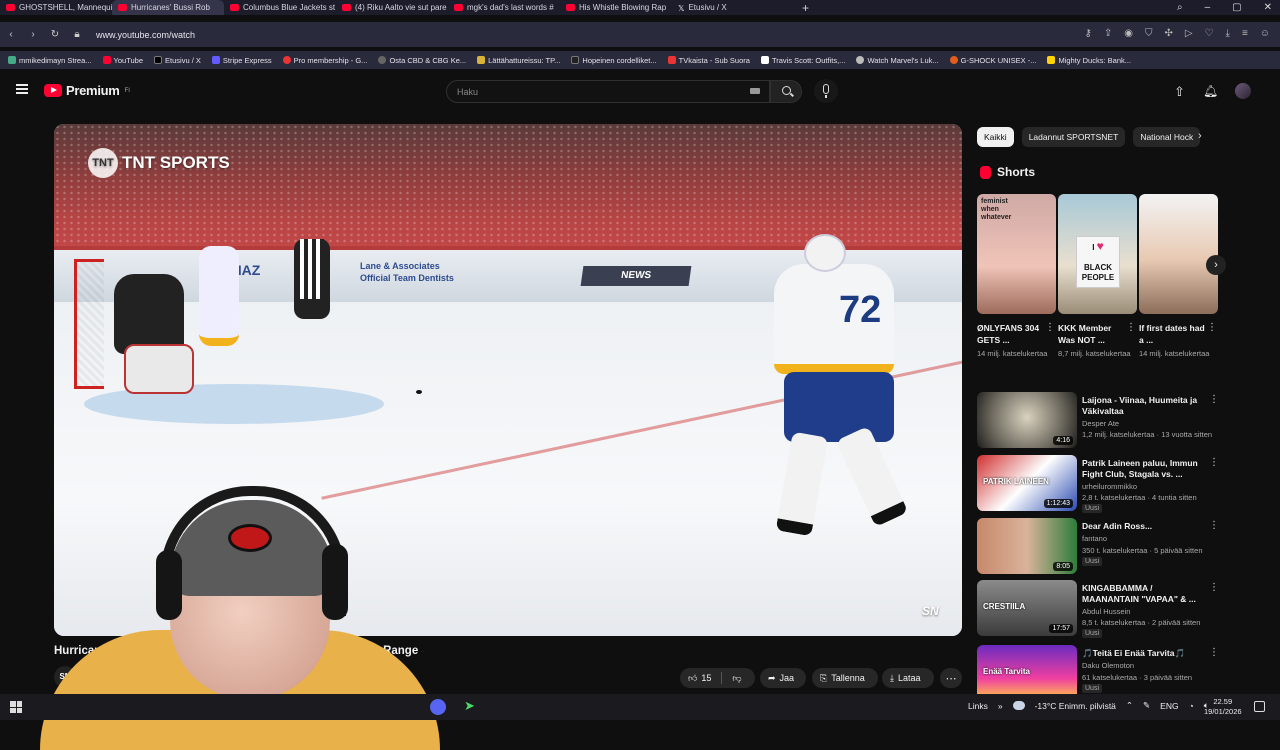  What do you see at coordinates (1210, 91) in the screenshot?
I see `bell-icon: 🔔︎` at bounding box center [1210, 91].